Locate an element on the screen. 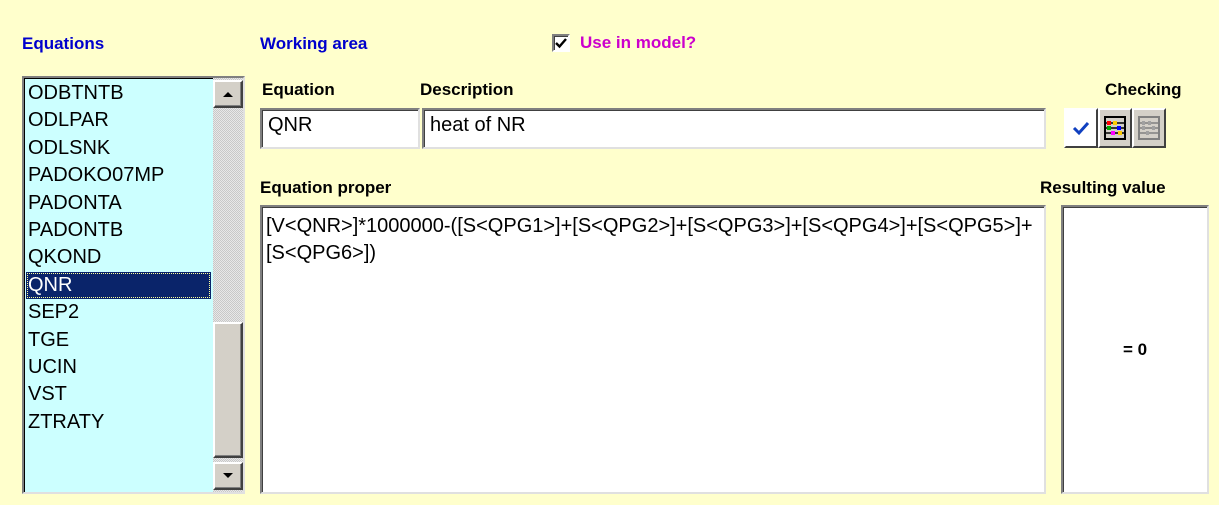 This screenshot has width=1219, height=505. equation-list-item: UCIN is located at coordinates (118, 367).